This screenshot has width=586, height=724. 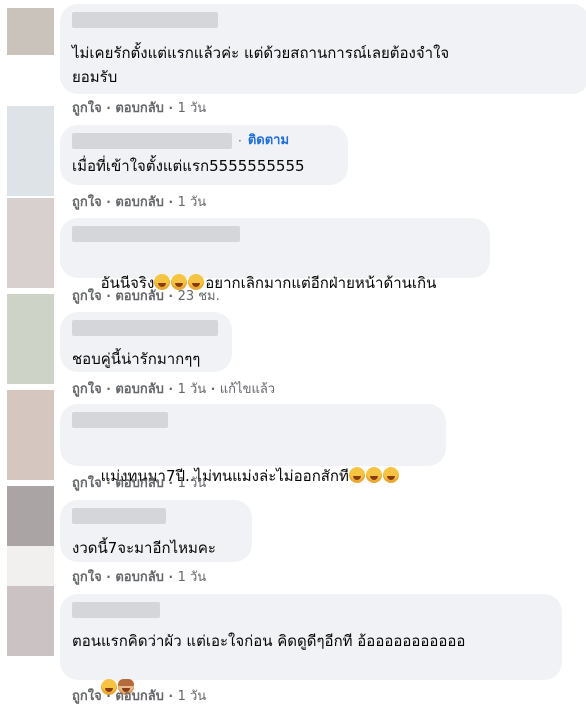 What do you see at coordinates (144, 548) in the screenshot?
I see `comment-text: งวดนี้7จะมาอีกไหมคะ` at bounding box center [144, 548].